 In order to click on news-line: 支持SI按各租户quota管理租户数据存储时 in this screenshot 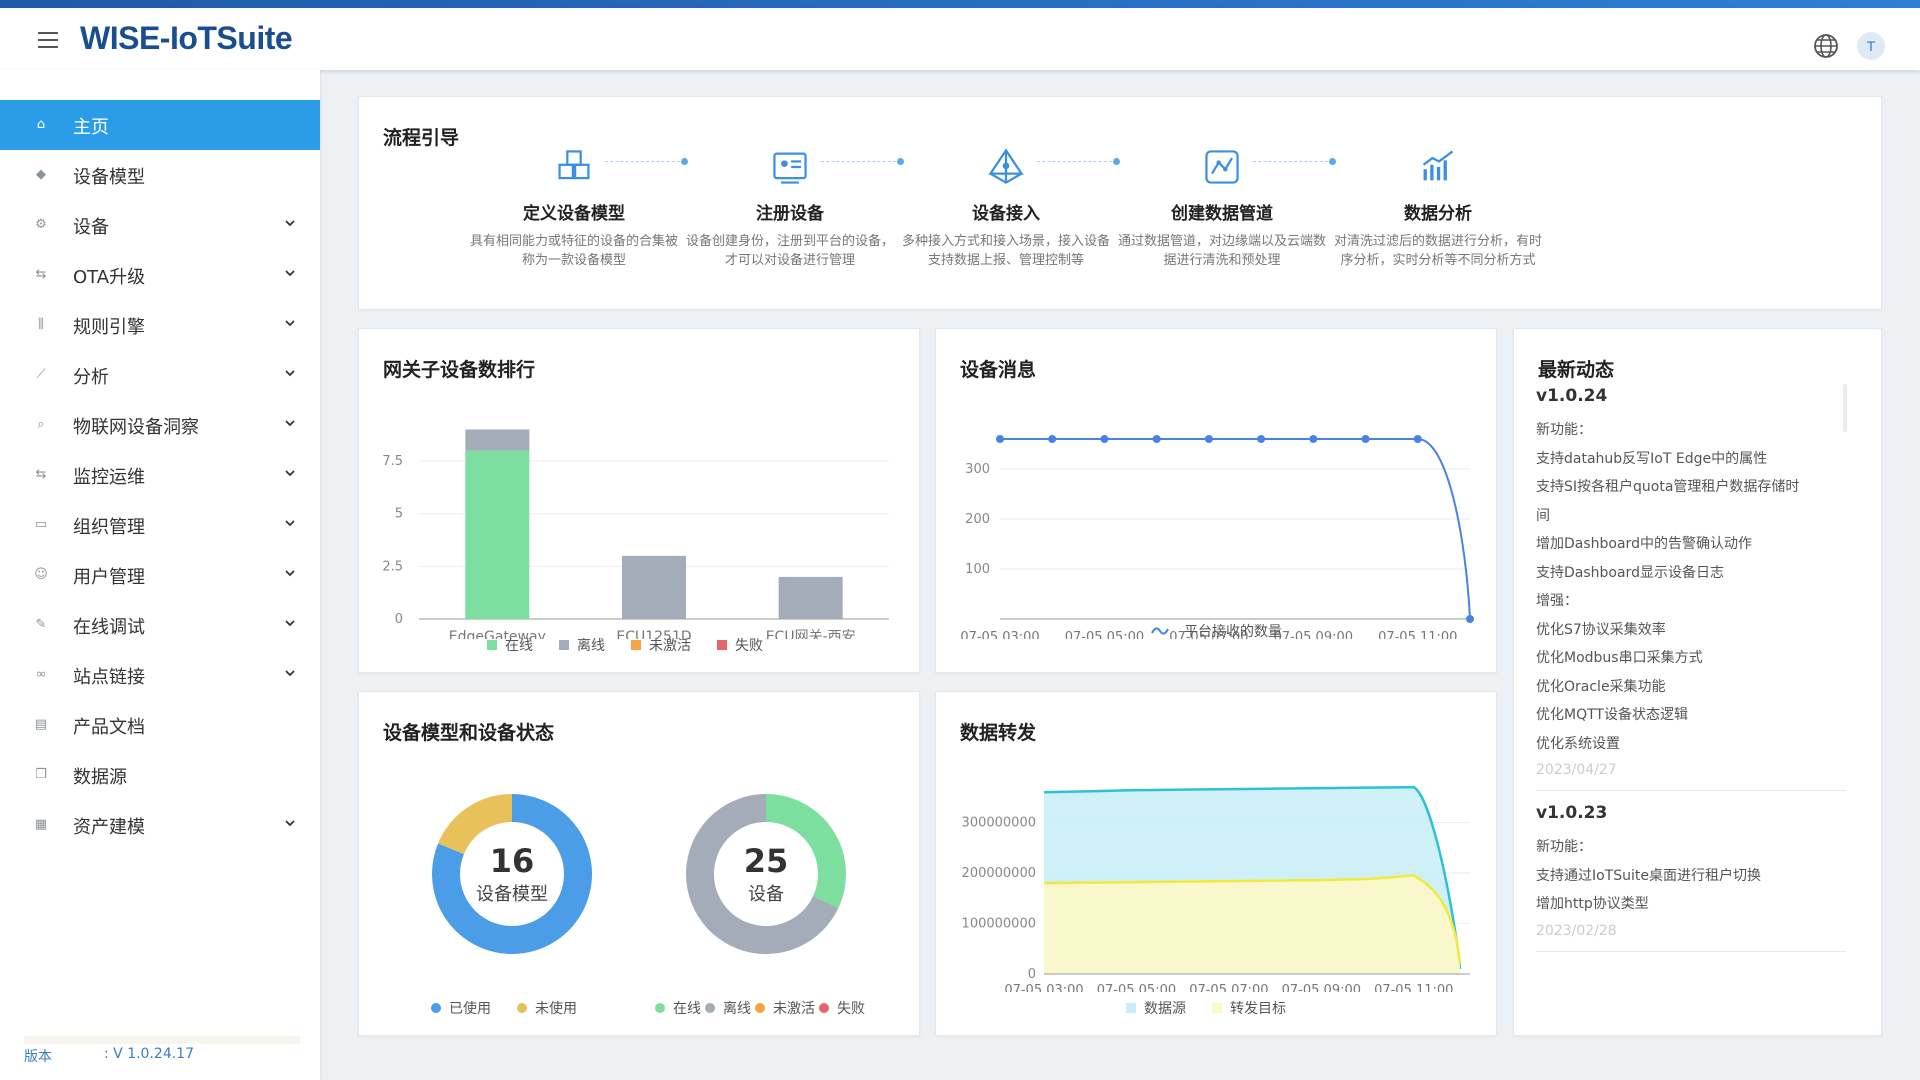, I will do `click(1668, 487)`.